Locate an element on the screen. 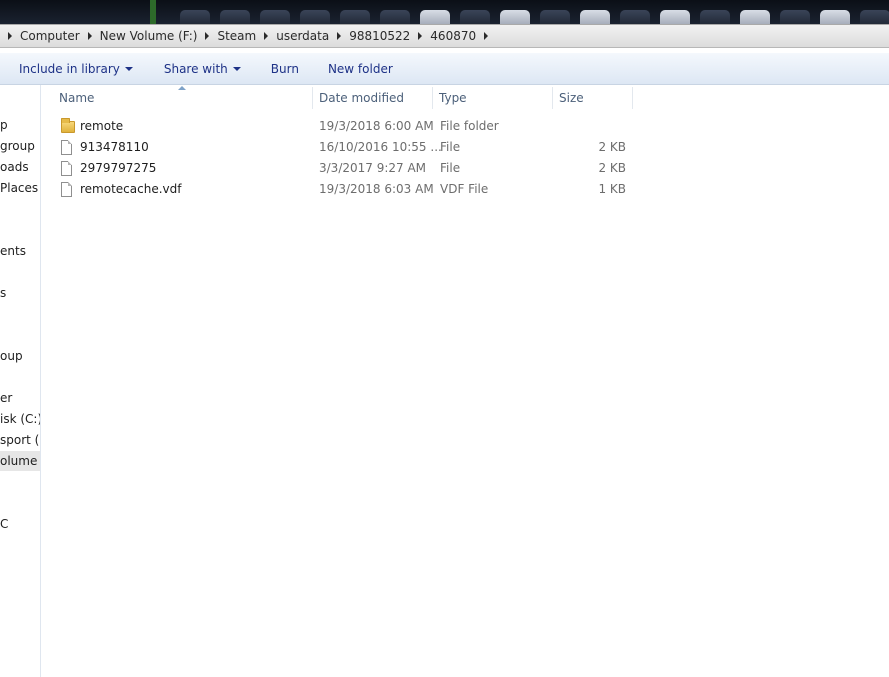 This screenshot has height=677, width=889. nav-item: C is located at coordinates (4, 524).